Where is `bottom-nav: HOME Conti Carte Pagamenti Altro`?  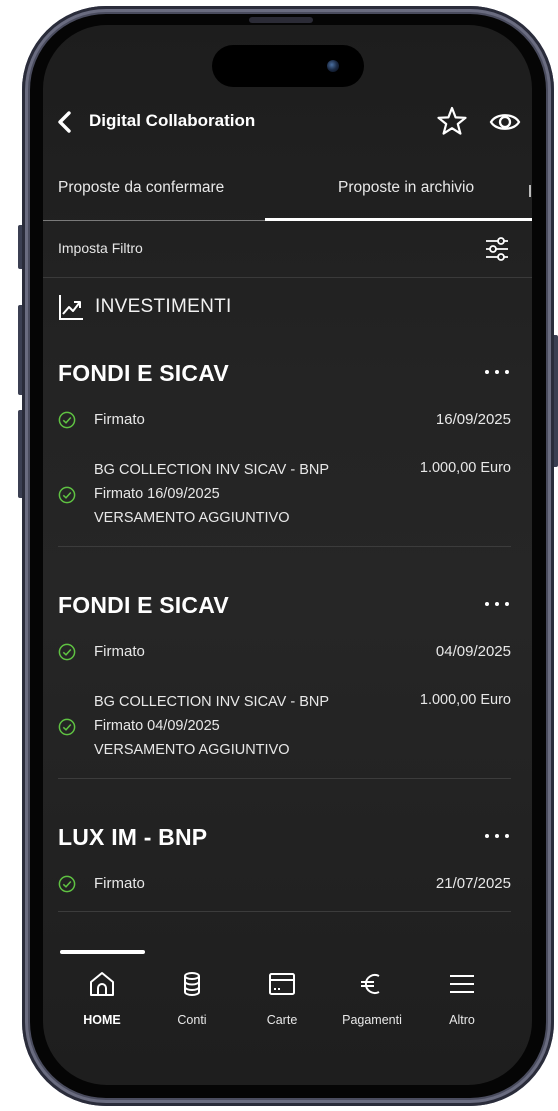
bottom-nav: HOME Conti Carte Pagamenti Altro is located at coordinates (287, 1004).